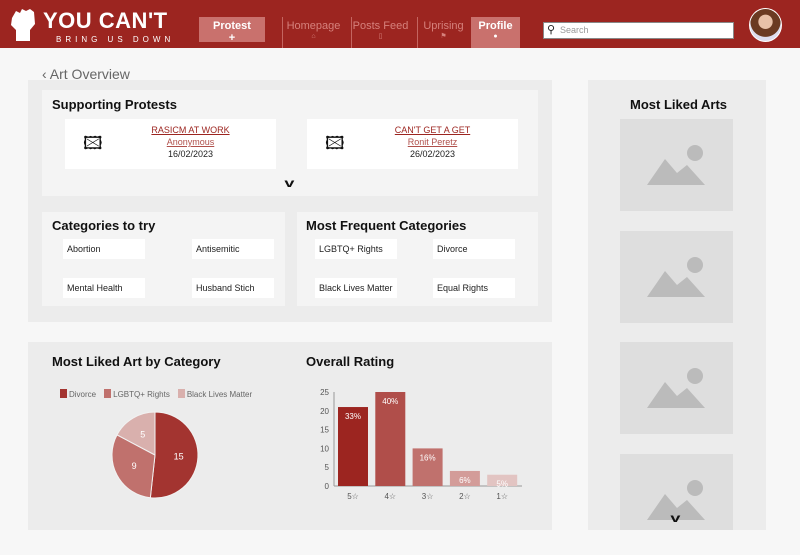 The width and height of the screenshot is (800, 555). Describe the element at coordinates (502, 484) in the screenshot. I see `bar-data-label: 5%` at that location.